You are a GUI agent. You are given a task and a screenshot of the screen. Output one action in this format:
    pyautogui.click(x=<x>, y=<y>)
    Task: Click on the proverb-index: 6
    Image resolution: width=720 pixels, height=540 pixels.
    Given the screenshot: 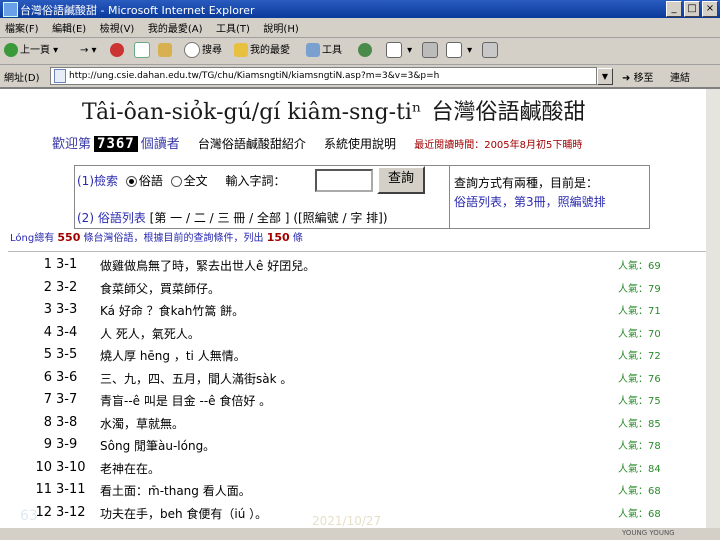 What is the action you would take?
    pyautogui.click(x=47, y=377)
    